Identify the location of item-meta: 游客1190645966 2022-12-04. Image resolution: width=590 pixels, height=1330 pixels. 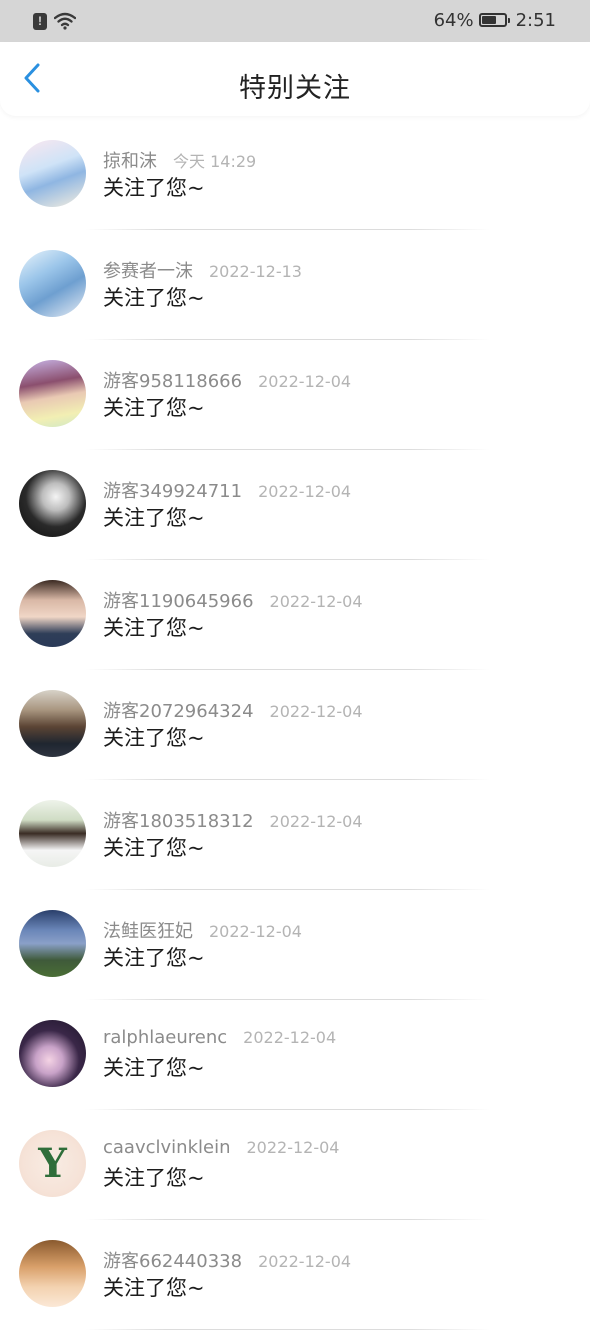
(233, 600).